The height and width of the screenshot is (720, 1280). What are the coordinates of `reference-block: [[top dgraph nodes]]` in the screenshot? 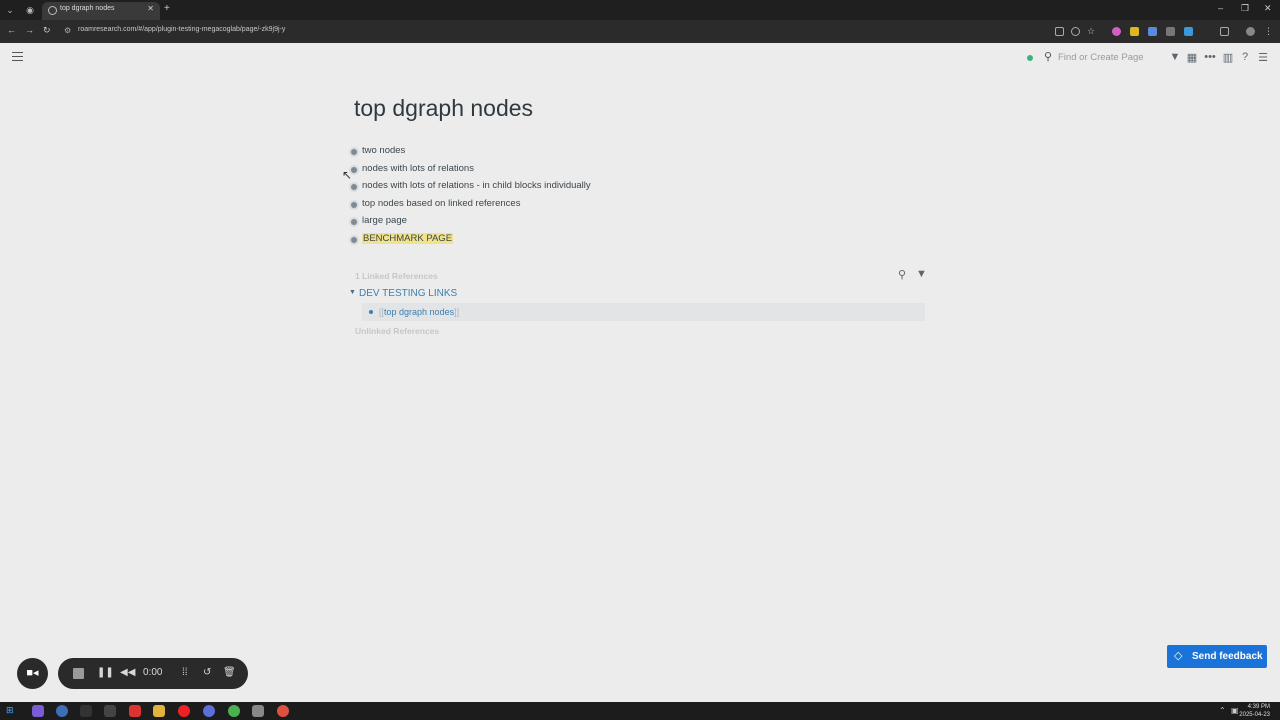 It's located at (643, 312).